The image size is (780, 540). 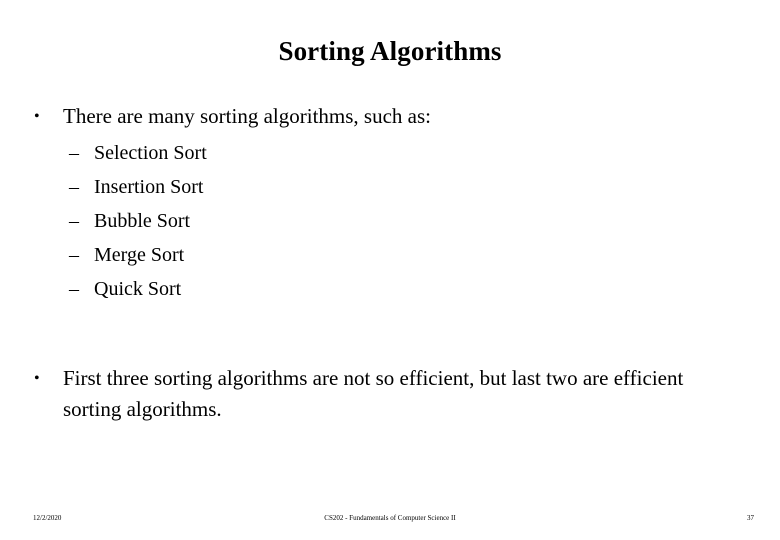 I want to click on list-item-label: Bubble Sort, so click(x=142, y=221).